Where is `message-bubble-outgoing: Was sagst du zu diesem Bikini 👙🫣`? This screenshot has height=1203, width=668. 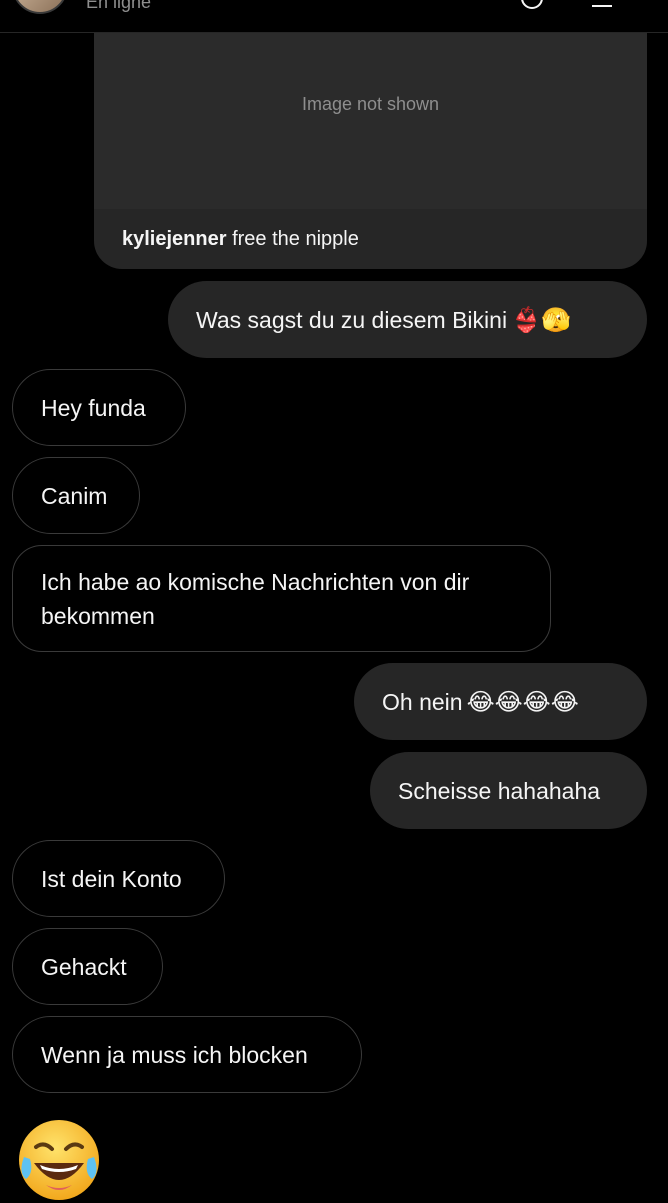 message-bubble-outgoing: Was sagst du zu diesem Bikini 👙🫣 is located at coordinates (407, 319).